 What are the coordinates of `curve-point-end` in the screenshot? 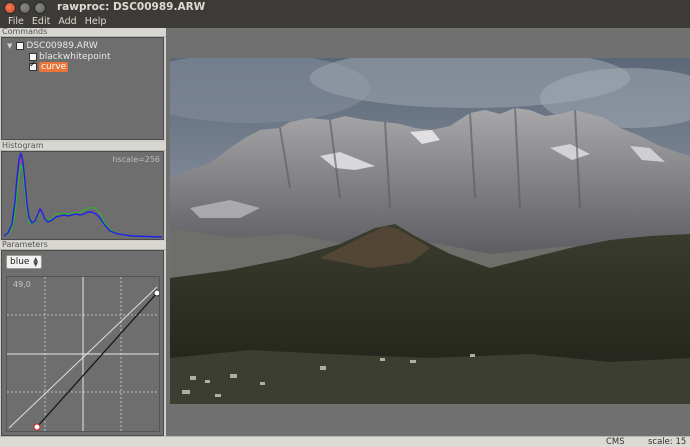 It's located at (156, 293).